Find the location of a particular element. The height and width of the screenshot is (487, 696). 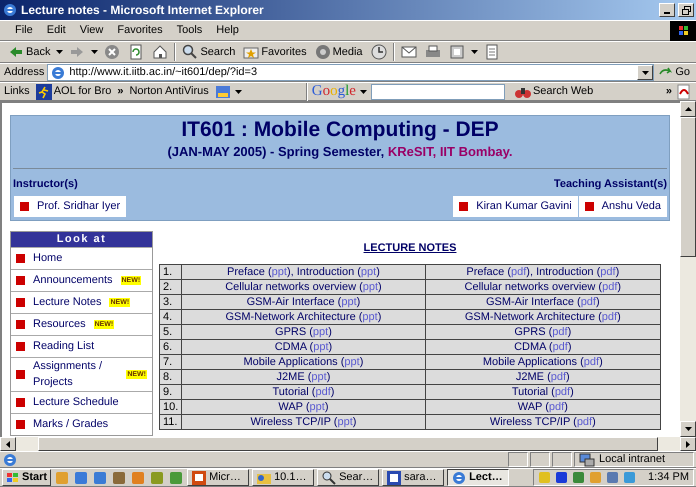

table-cell: 7. is located at coordinates (171, 362).